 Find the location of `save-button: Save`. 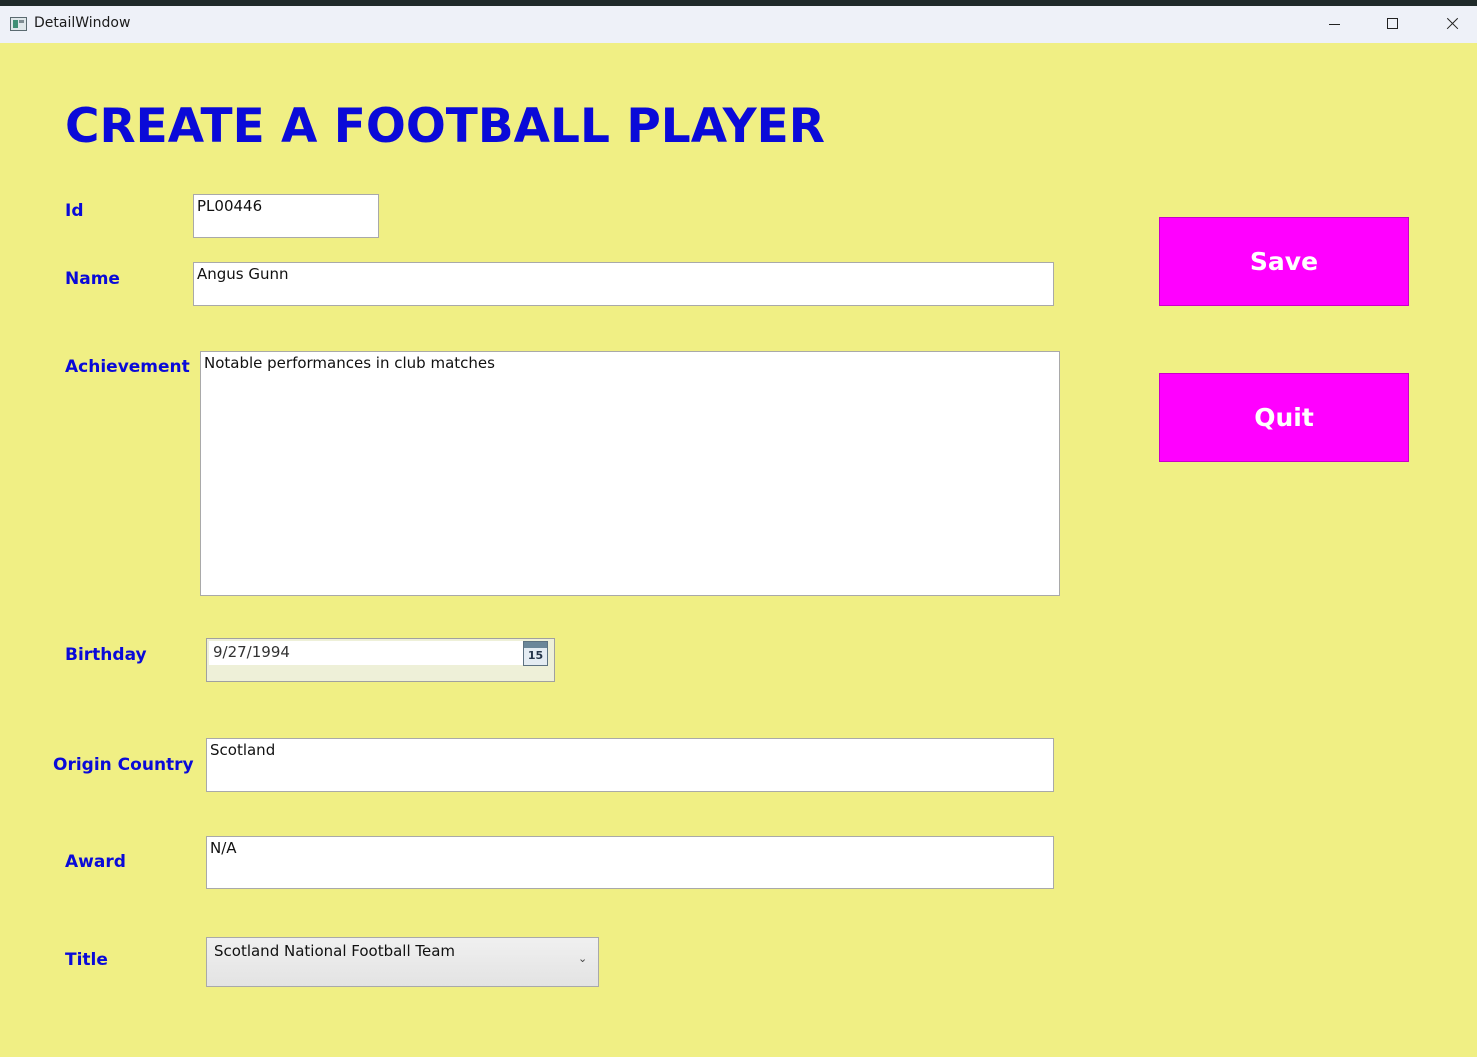

save-button: Save is located at coordinates (1284, 261).